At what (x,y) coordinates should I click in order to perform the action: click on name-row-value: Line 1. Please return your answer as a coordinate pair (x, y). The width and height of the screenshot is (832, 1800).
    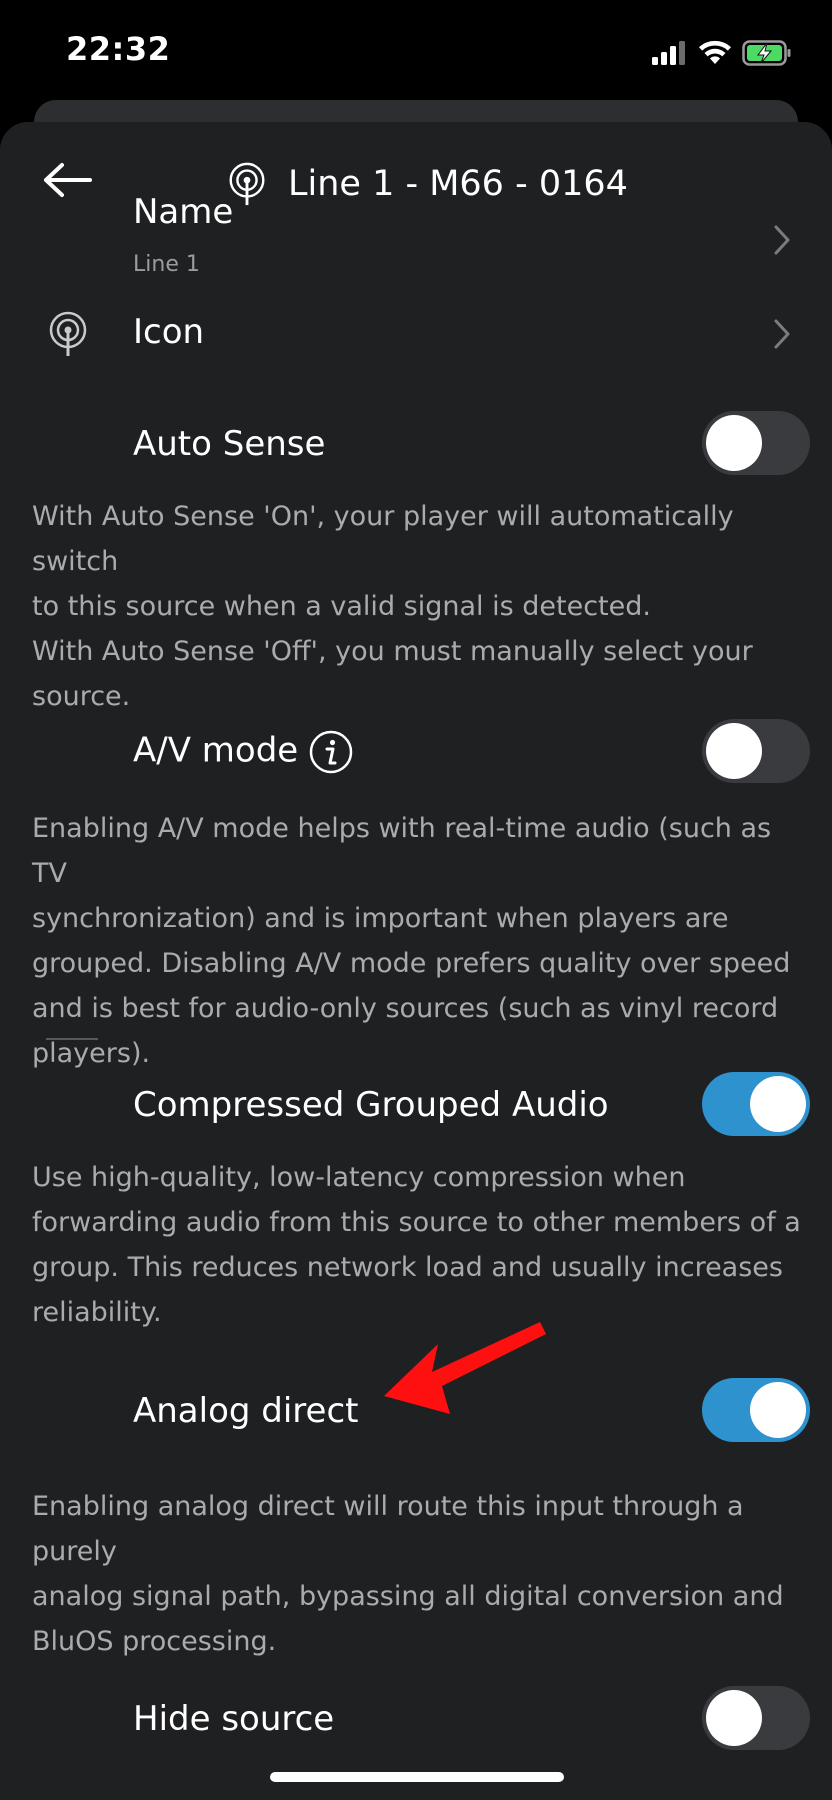
    Looking at the image, I should click on (166, 264).